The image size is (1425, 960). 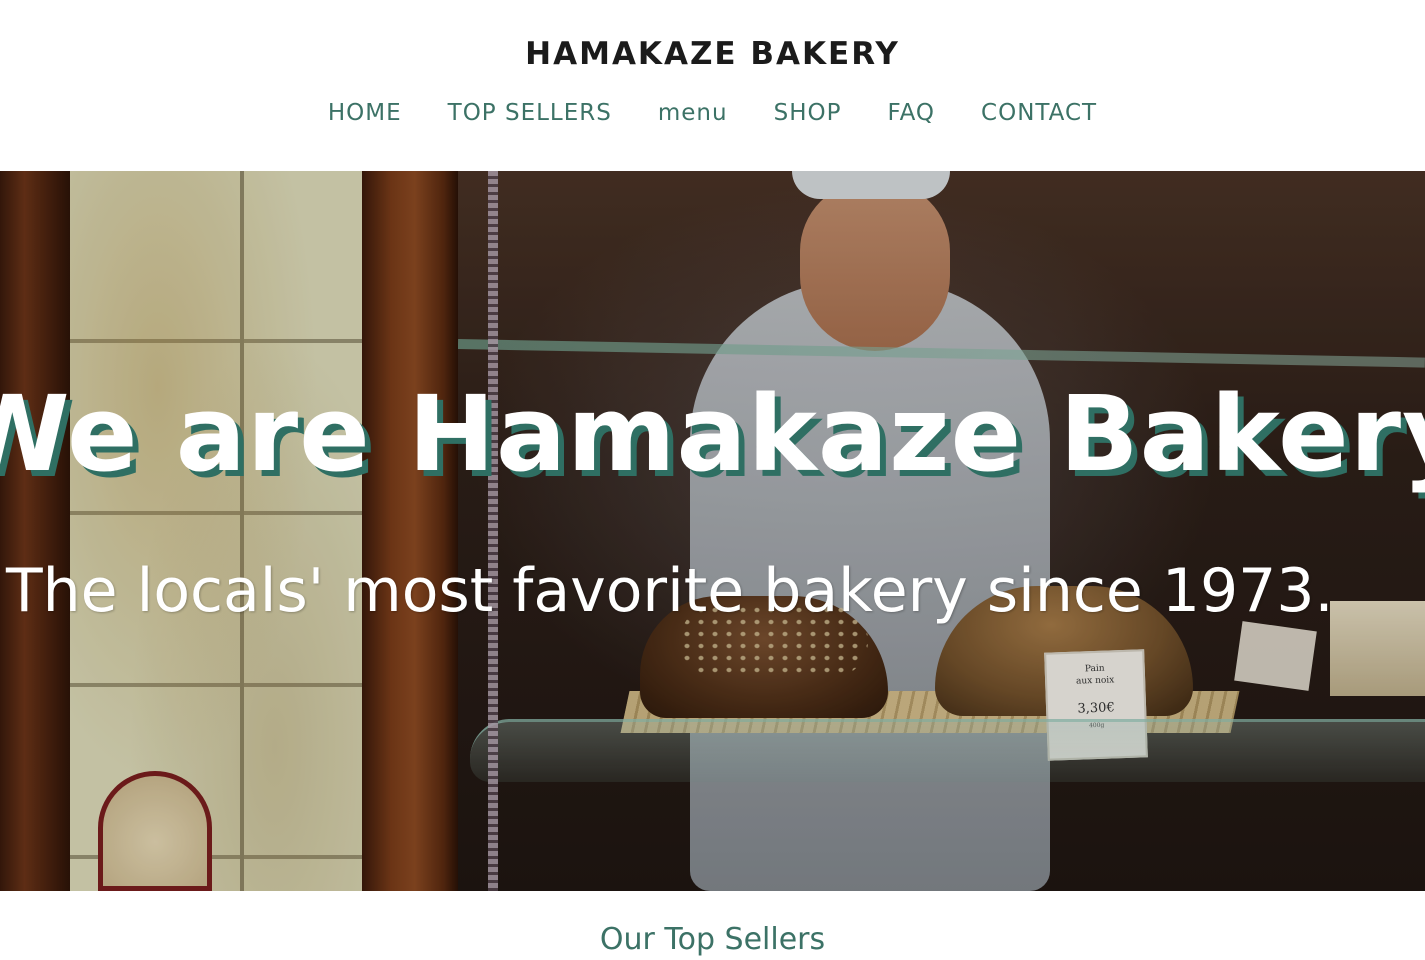 I want to click on brand-logo: HAMAKAZE BAKERY, so click(x=712, y=54).